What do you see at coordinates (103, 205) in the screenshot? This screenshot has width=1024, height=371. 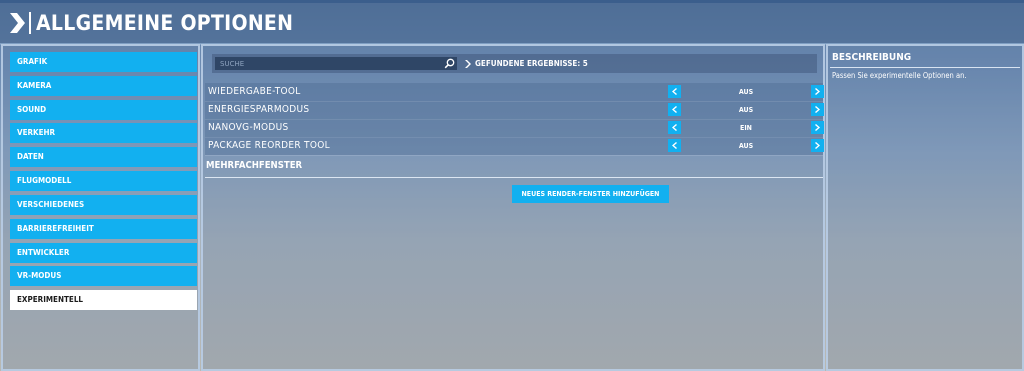 I see `sidebar-item-verschiedenes: VERSCHIEDENES` at bounding box center [103, 205].